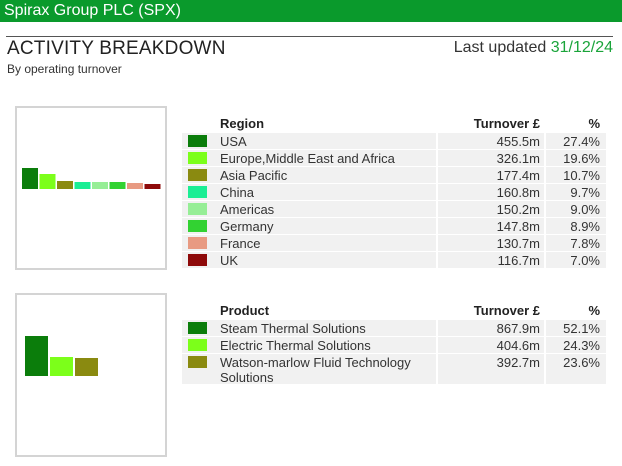 This screenshot has height=466, width=622. Describe the element at coordinates (229, 260) in the screenshot. I see `region-name: UK` at that location.